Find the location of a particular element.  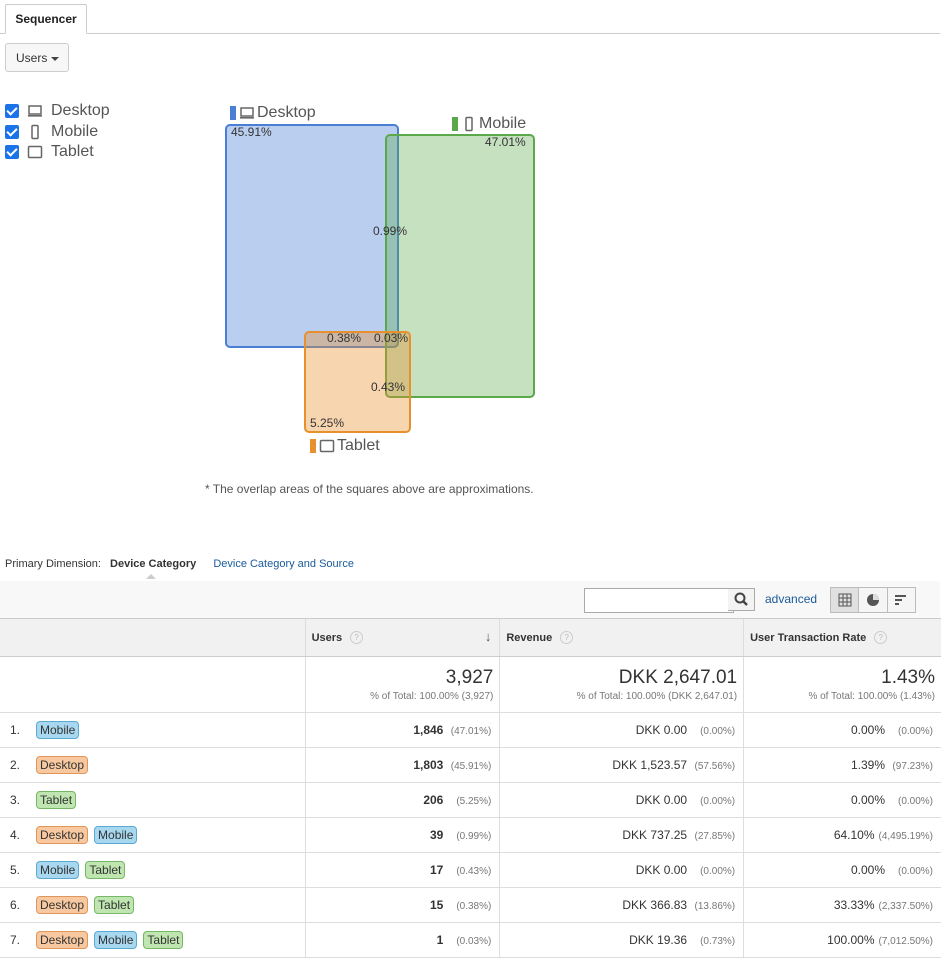

row-rate-pct: (0.00%) is located at coordinates (915, 871).